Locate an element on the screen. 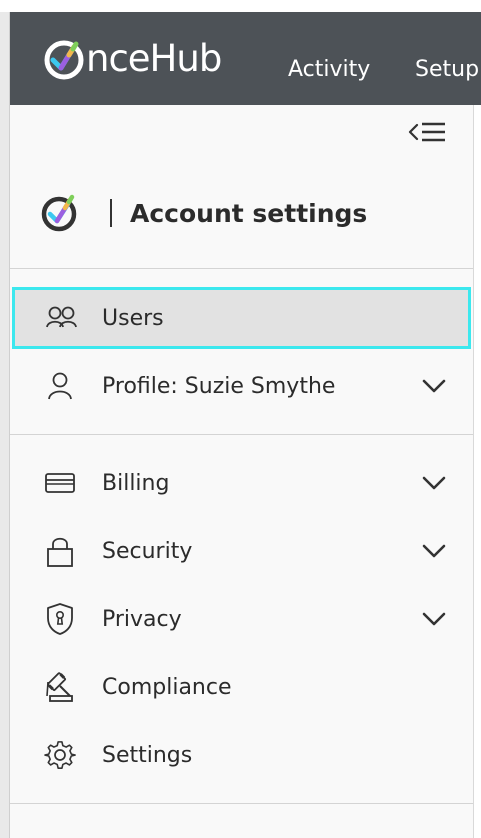 The width and height of the screenshot is (481, 838). oncehub-logo: nceHub is located at coordinates (132, 59).